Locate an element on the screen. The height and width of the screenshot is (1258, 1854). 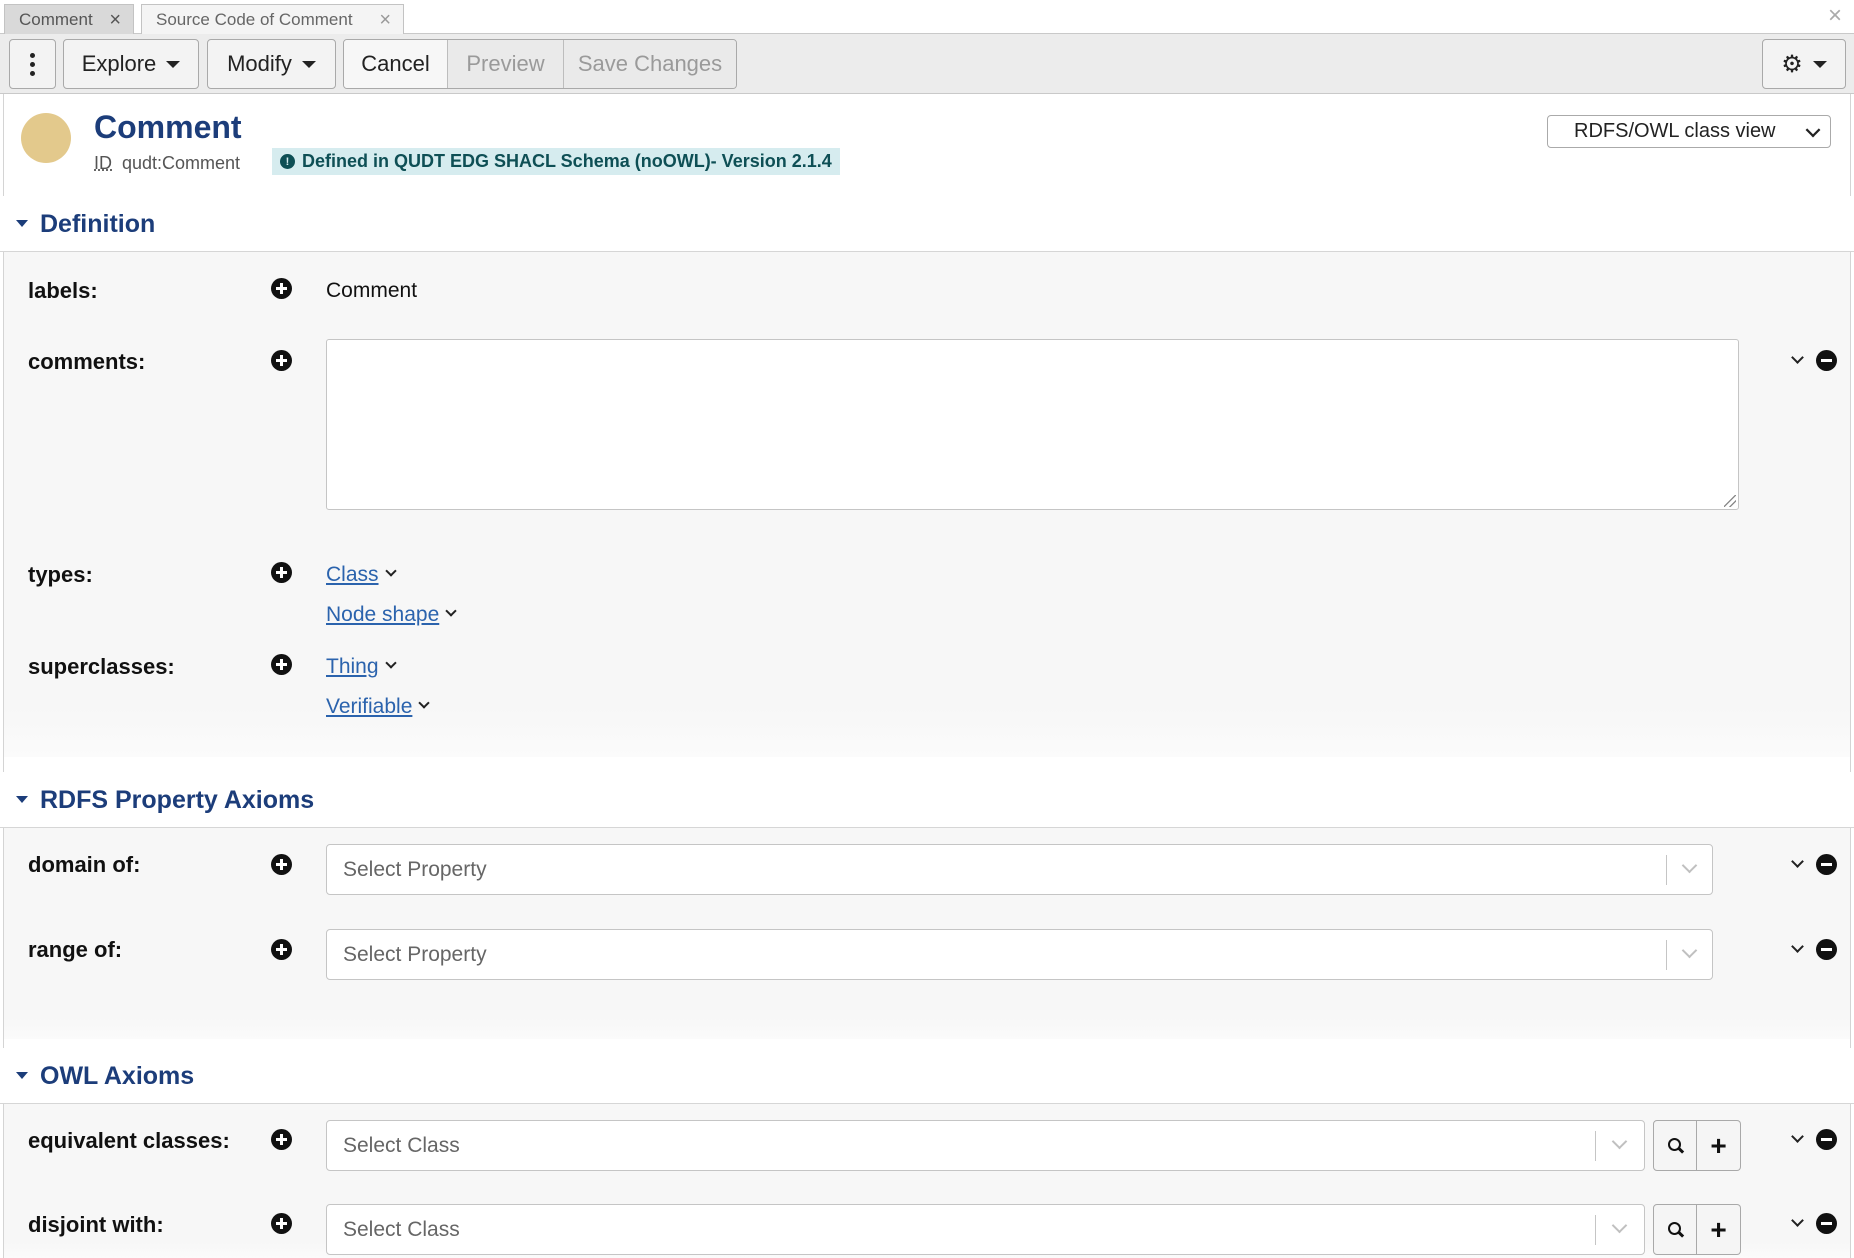
superclass-link-verifiable: Verifiable is located at coordinates (377, 707).